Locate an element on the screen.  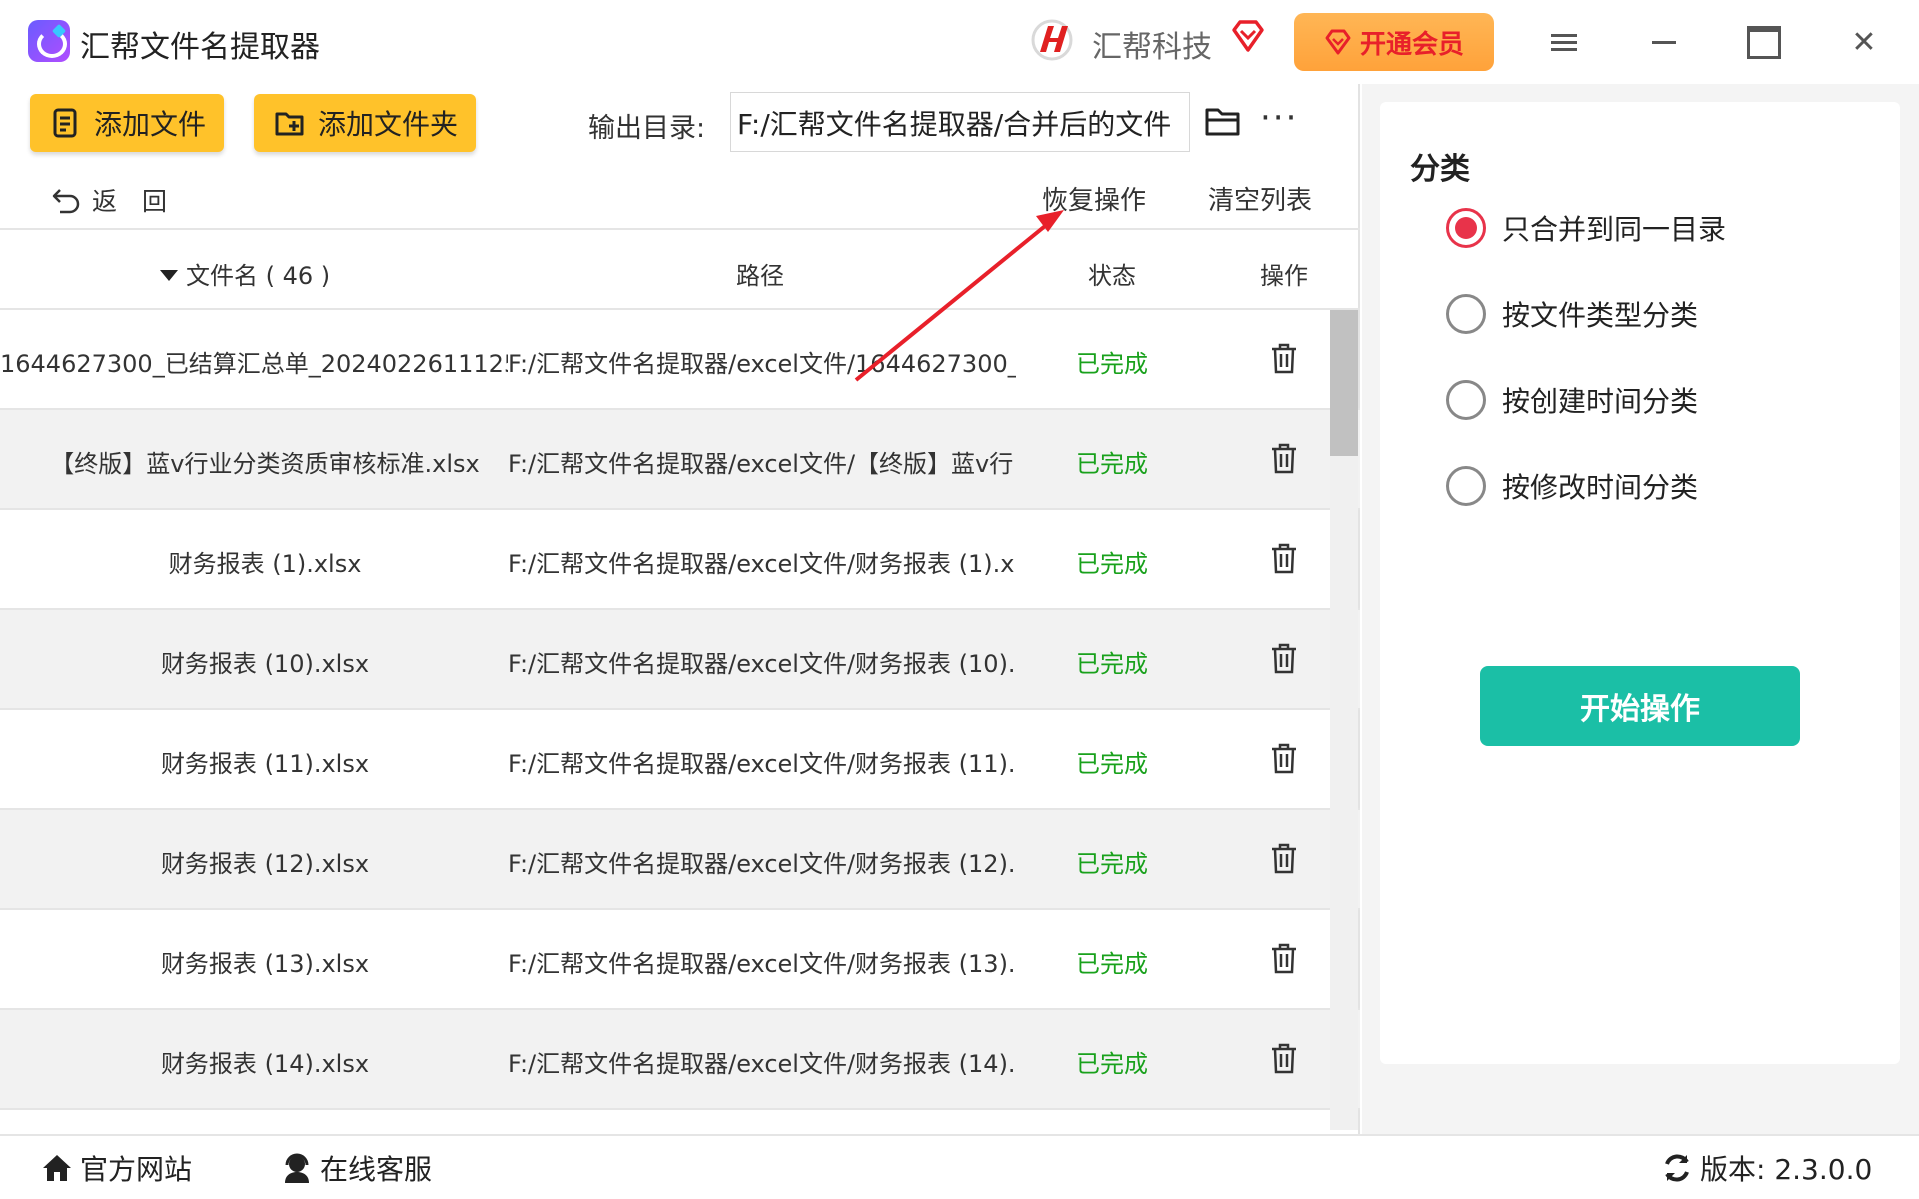
version-info: 版本: 2.3.0.0 is located at coordinates (1766, 1168).